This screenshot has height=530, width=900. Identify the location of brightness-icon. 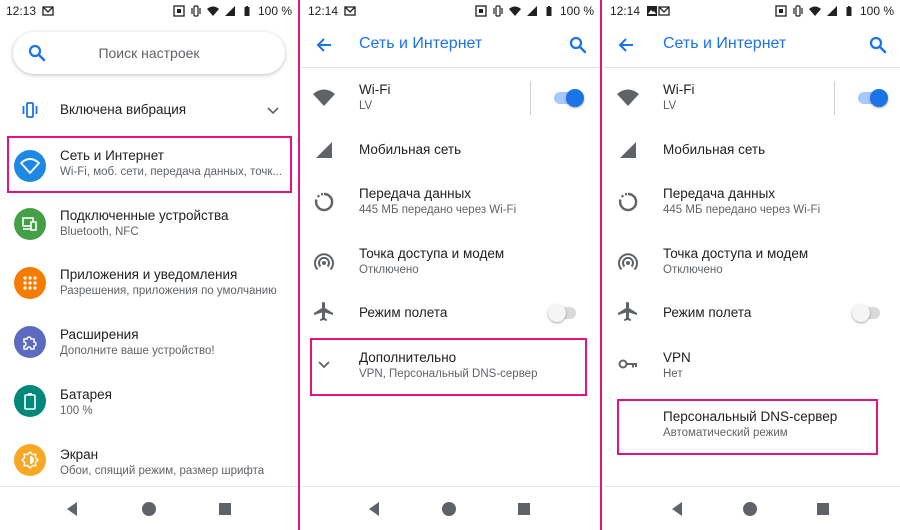
(30, 460).